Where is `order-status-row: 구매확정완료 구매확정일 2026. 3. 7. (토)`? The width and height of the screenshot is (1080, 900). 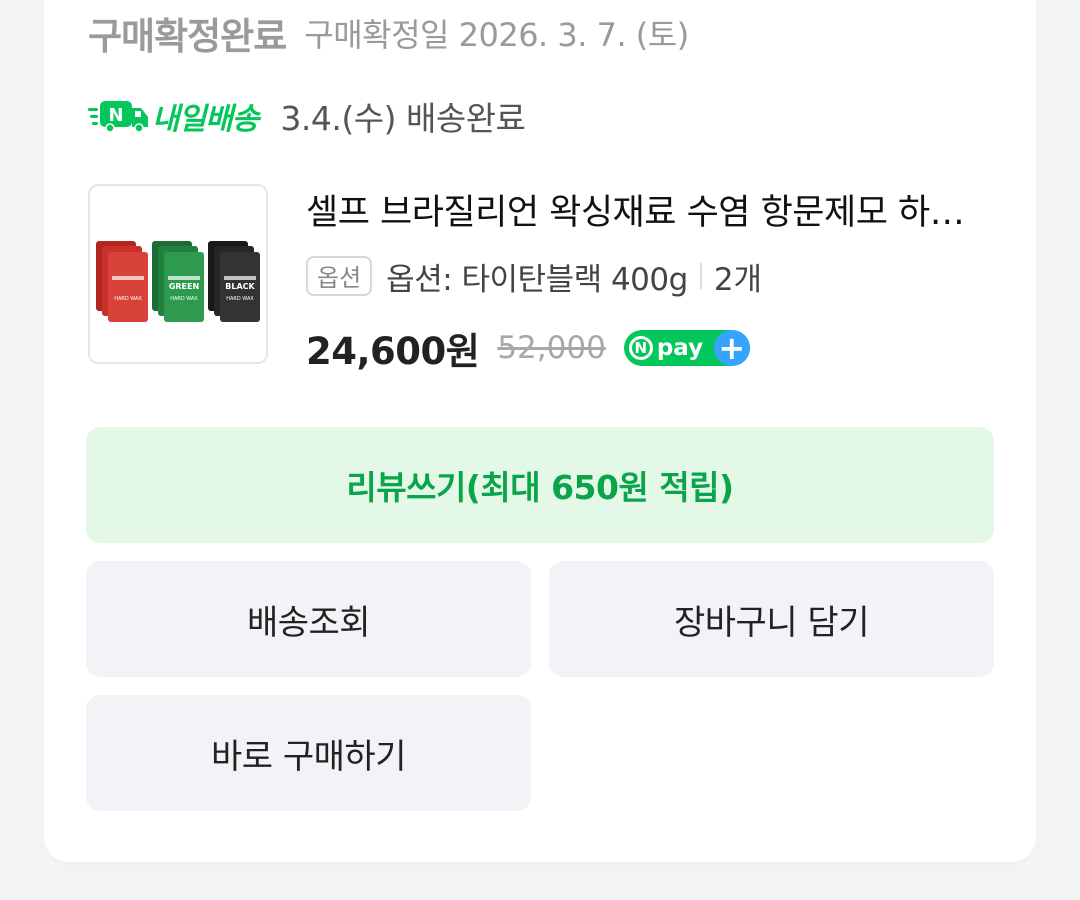
order-status-row: 구매확정완료 구매확정일 2026. 3. 7. (토) is located at coordinates (388, 33).